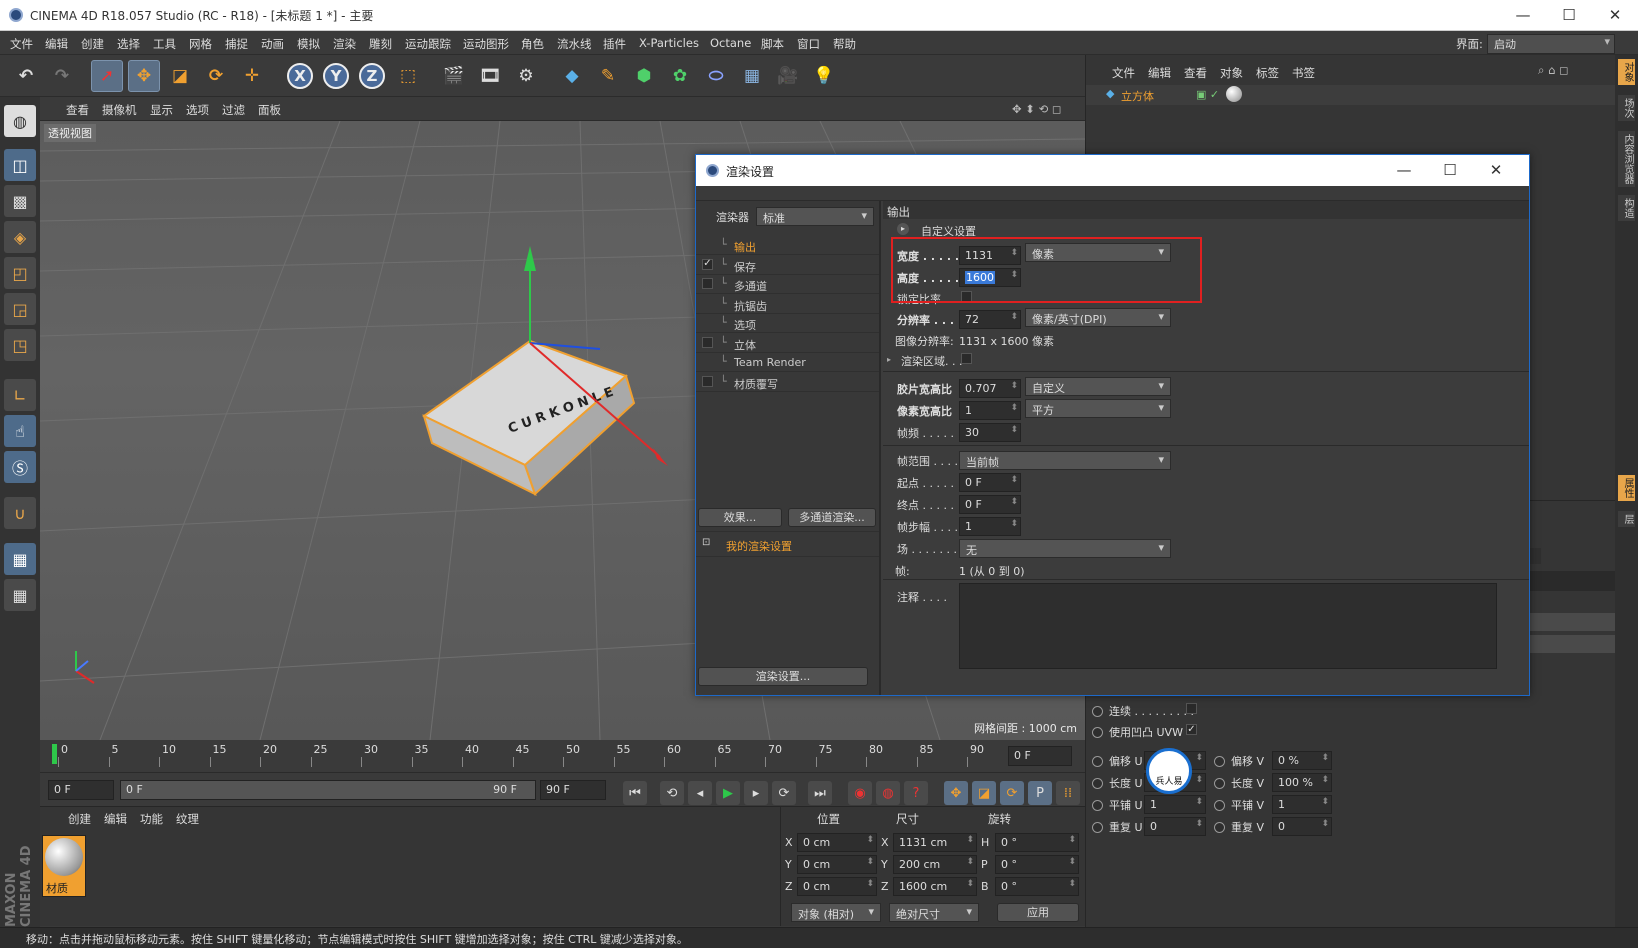 The image size is (1638, 948). What do you see at coordinates (1123, 73) in the screenshot?
I see `obj-menu-file: 文件` at bounding box center [1123, 73].